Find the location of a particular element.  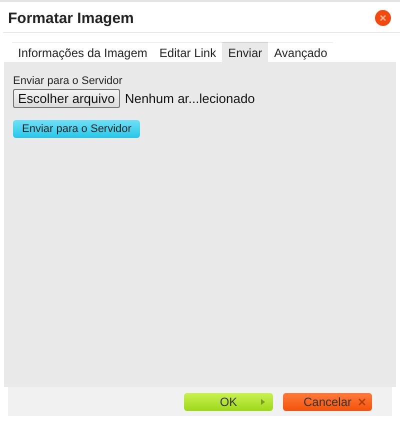

tab: Informações da Imagem is located at coordinates (83, 52).